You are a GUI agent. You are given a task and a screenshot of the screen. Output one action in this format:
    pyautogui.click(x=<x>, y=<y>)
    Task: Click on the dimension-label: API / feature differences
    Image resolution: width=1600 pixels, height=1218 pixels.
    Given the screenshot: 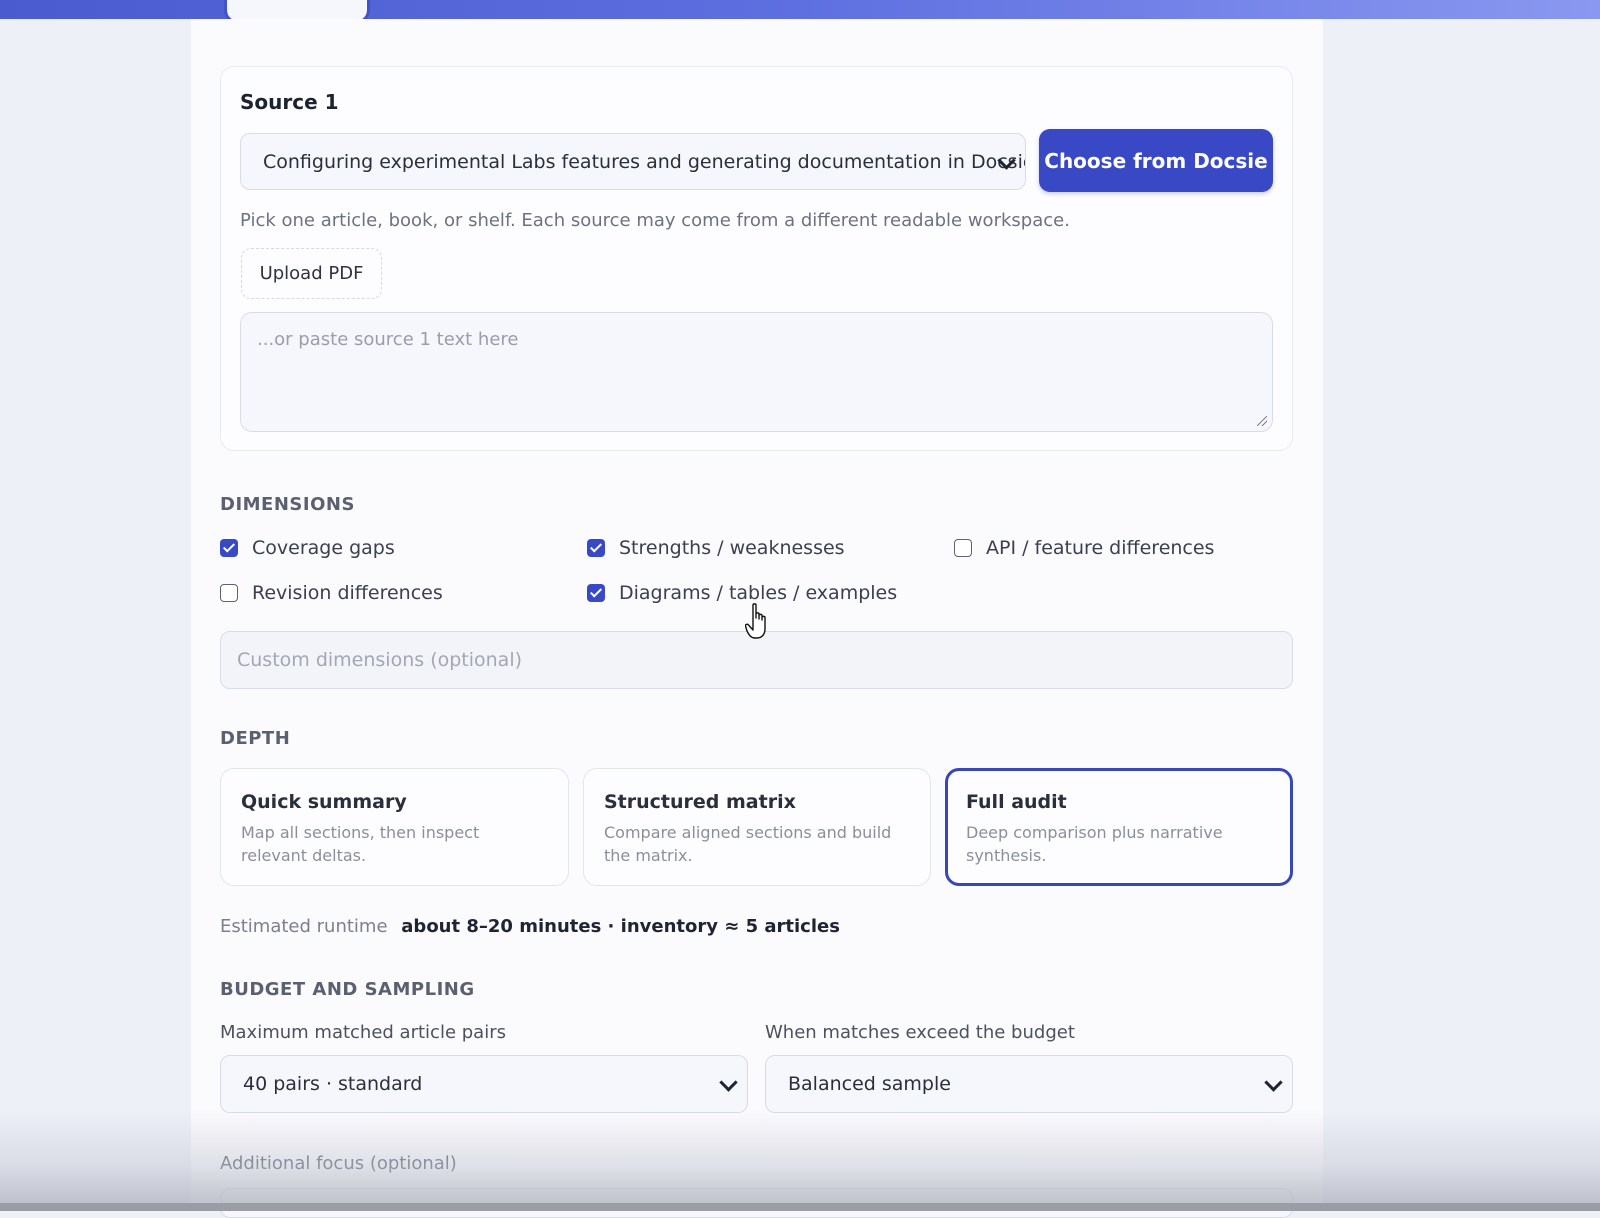 What is the action you would take?
    pyautogui.click(x=1100, y=548)
    